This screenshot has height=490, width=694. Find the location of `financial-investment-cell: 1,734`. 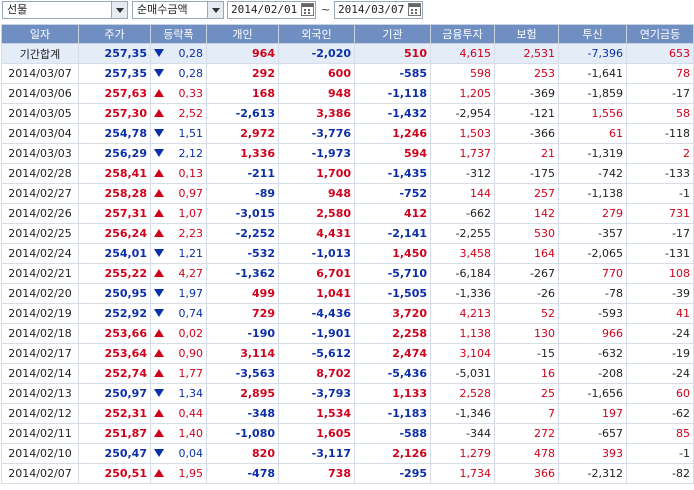

financial-investment-cell: 1,734 is located at coordinates (462, 473).